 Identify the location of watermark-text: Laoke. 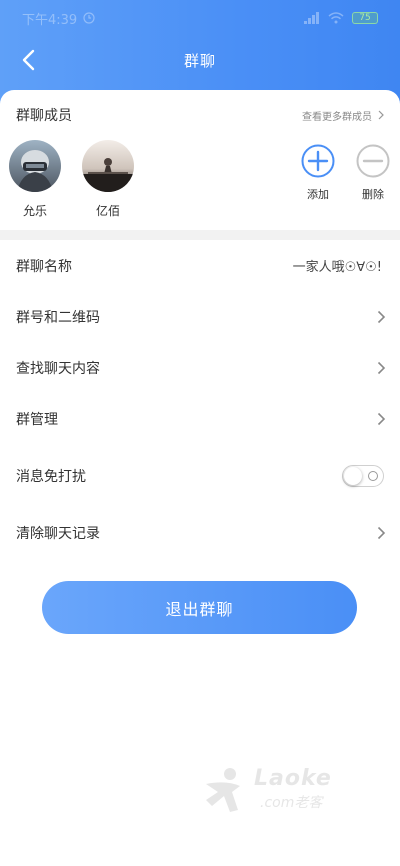
(293, 778).